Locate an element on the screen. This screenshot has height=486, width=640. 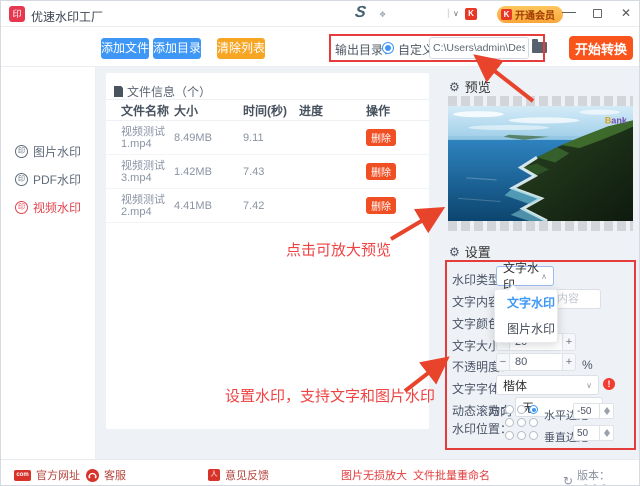
opacity-plus-button: + is located at coordinates (569, 362).